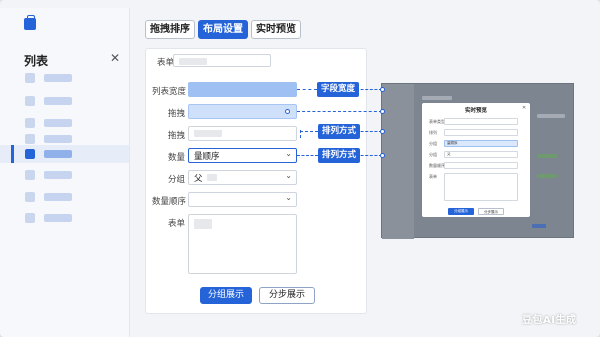  What do you see at coordinates (223, 29) in the screenshot?
I see `layout-settings-button: 布局设置` at bounding box center [223, 29].